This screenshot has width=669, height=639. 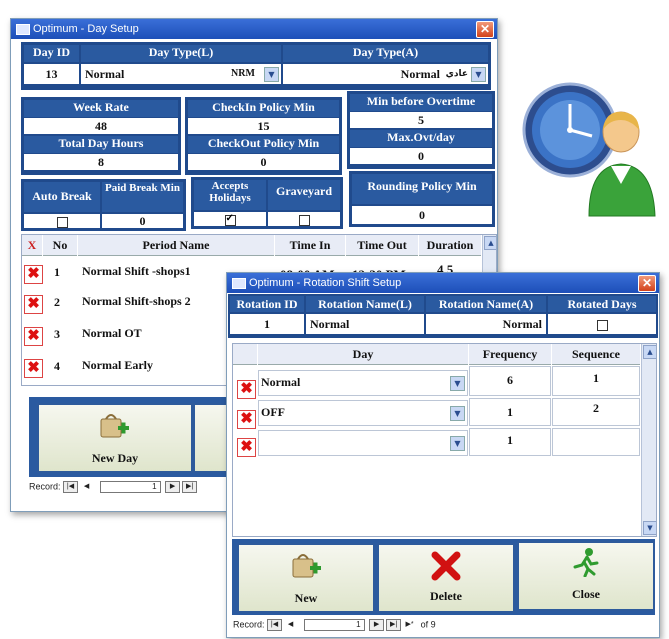 What do you see at coordinates (263, 108) in the screenshot?
I see `checkin-policy-header: CheckIn Policy Min` at bounding box center [263, 108].